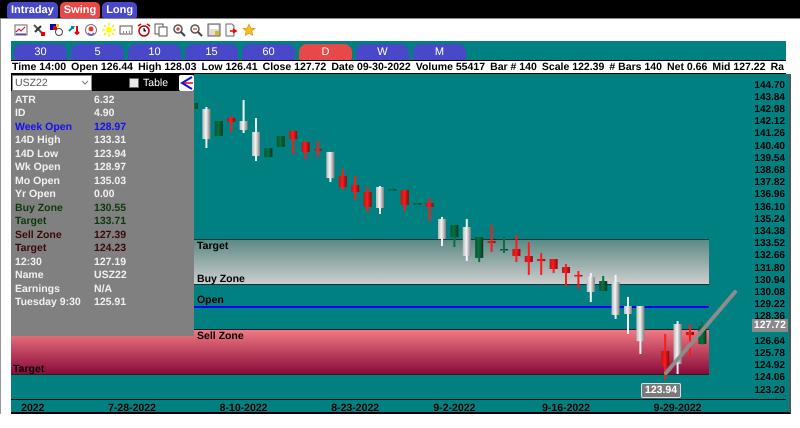 The image size is (800, 428). I want to click on stat-label: Buy Zone, so click(39, 208).